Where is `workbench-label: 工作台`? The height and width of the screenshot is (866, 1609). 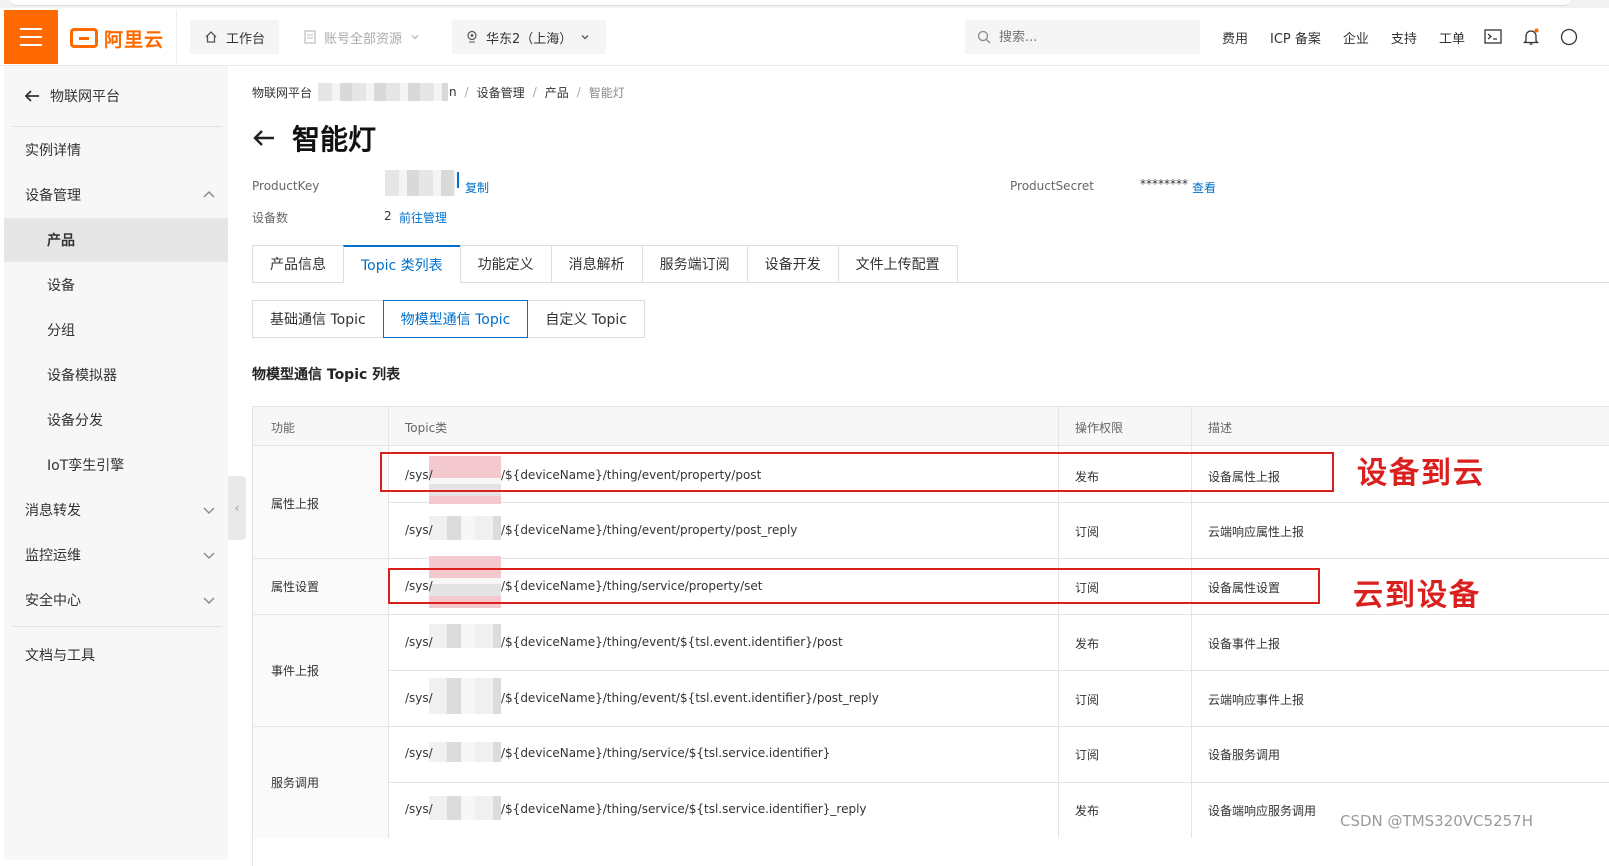 workbench-label: 工作台 is located at coordinates (246, 39).